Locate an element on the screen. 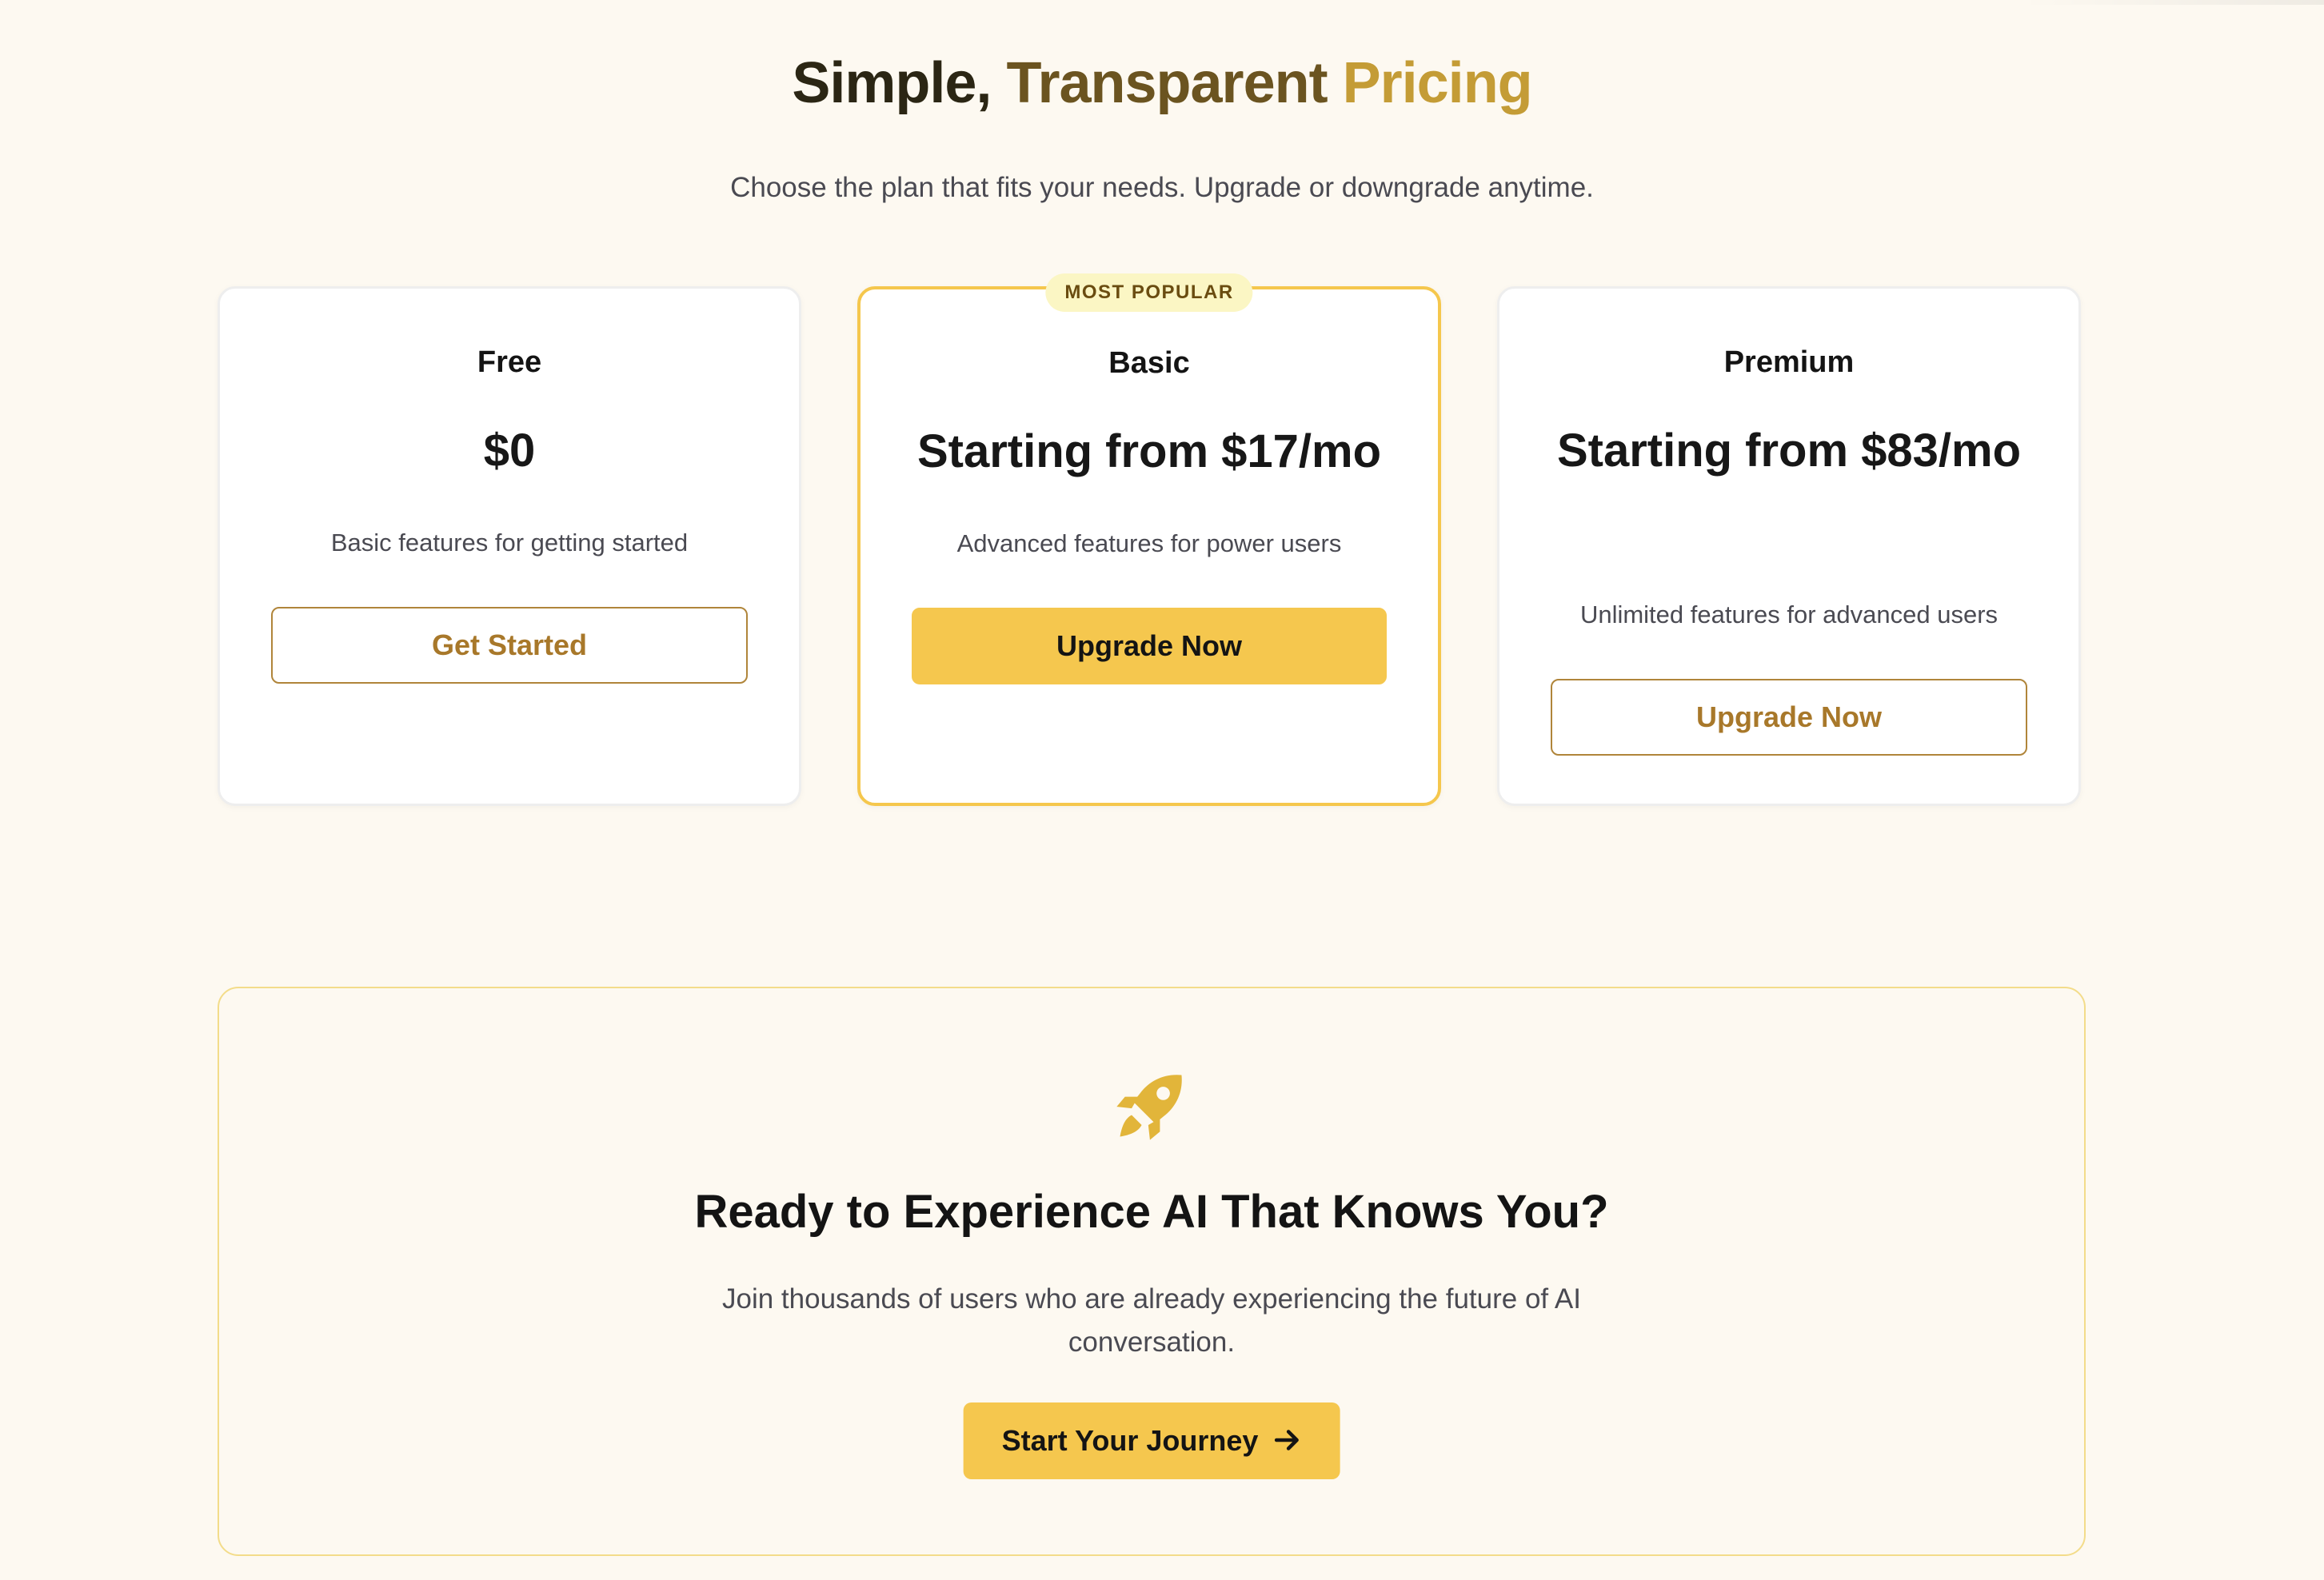 This screenshot has height=1580, width=2324. plan-name: Basic is located at coordinates (1149, 363).